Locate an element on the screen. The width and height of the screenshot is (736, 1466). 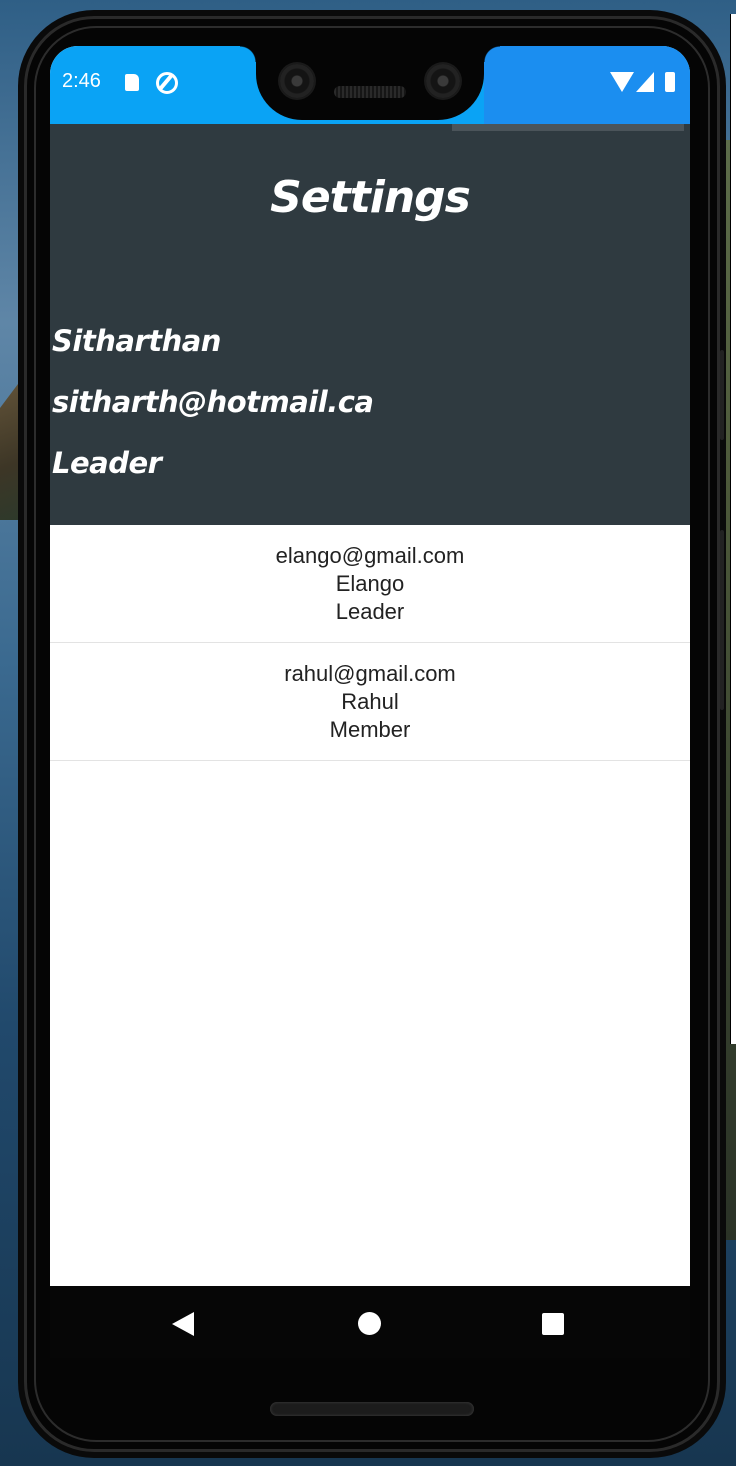
home-icon is located at coordinates (369, 1323).